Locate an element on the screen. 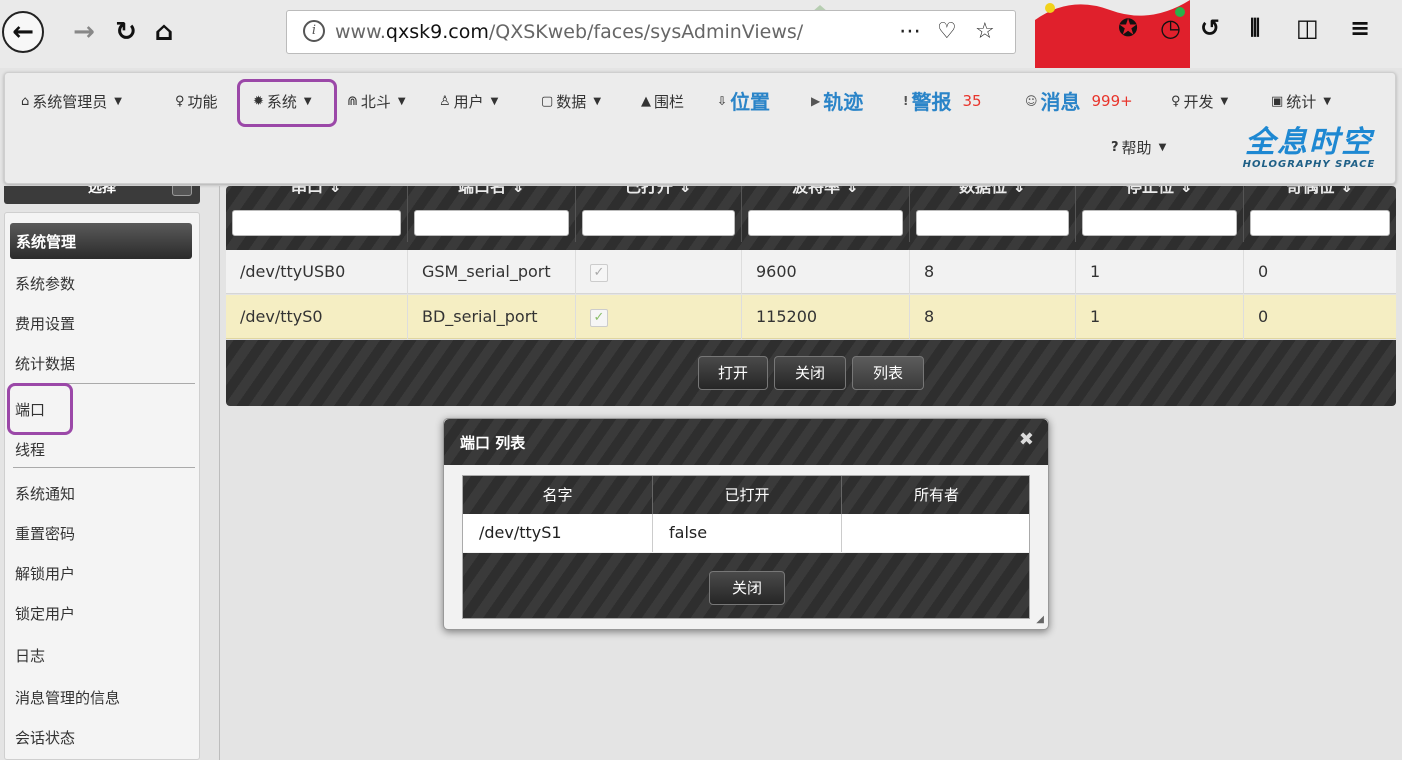 The width and height of the screenshot is (1402, 760). sidebar-item-fee-settings: 费用设置 is located at coordinates (45, 323).